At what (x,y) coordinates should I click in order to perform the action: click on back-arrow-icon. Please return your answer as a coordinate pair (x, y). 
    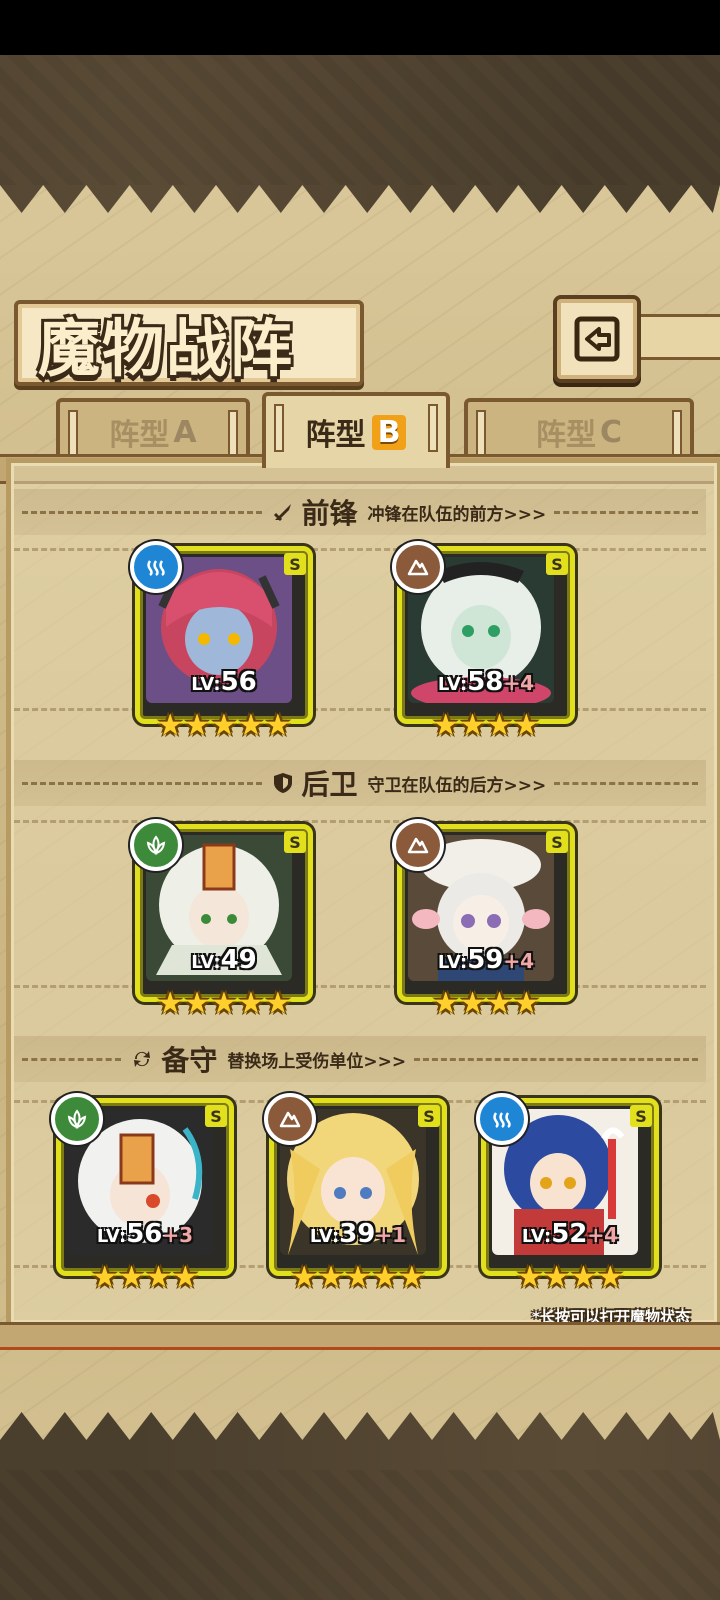
    Looking at the image, I should click on (597, 339).